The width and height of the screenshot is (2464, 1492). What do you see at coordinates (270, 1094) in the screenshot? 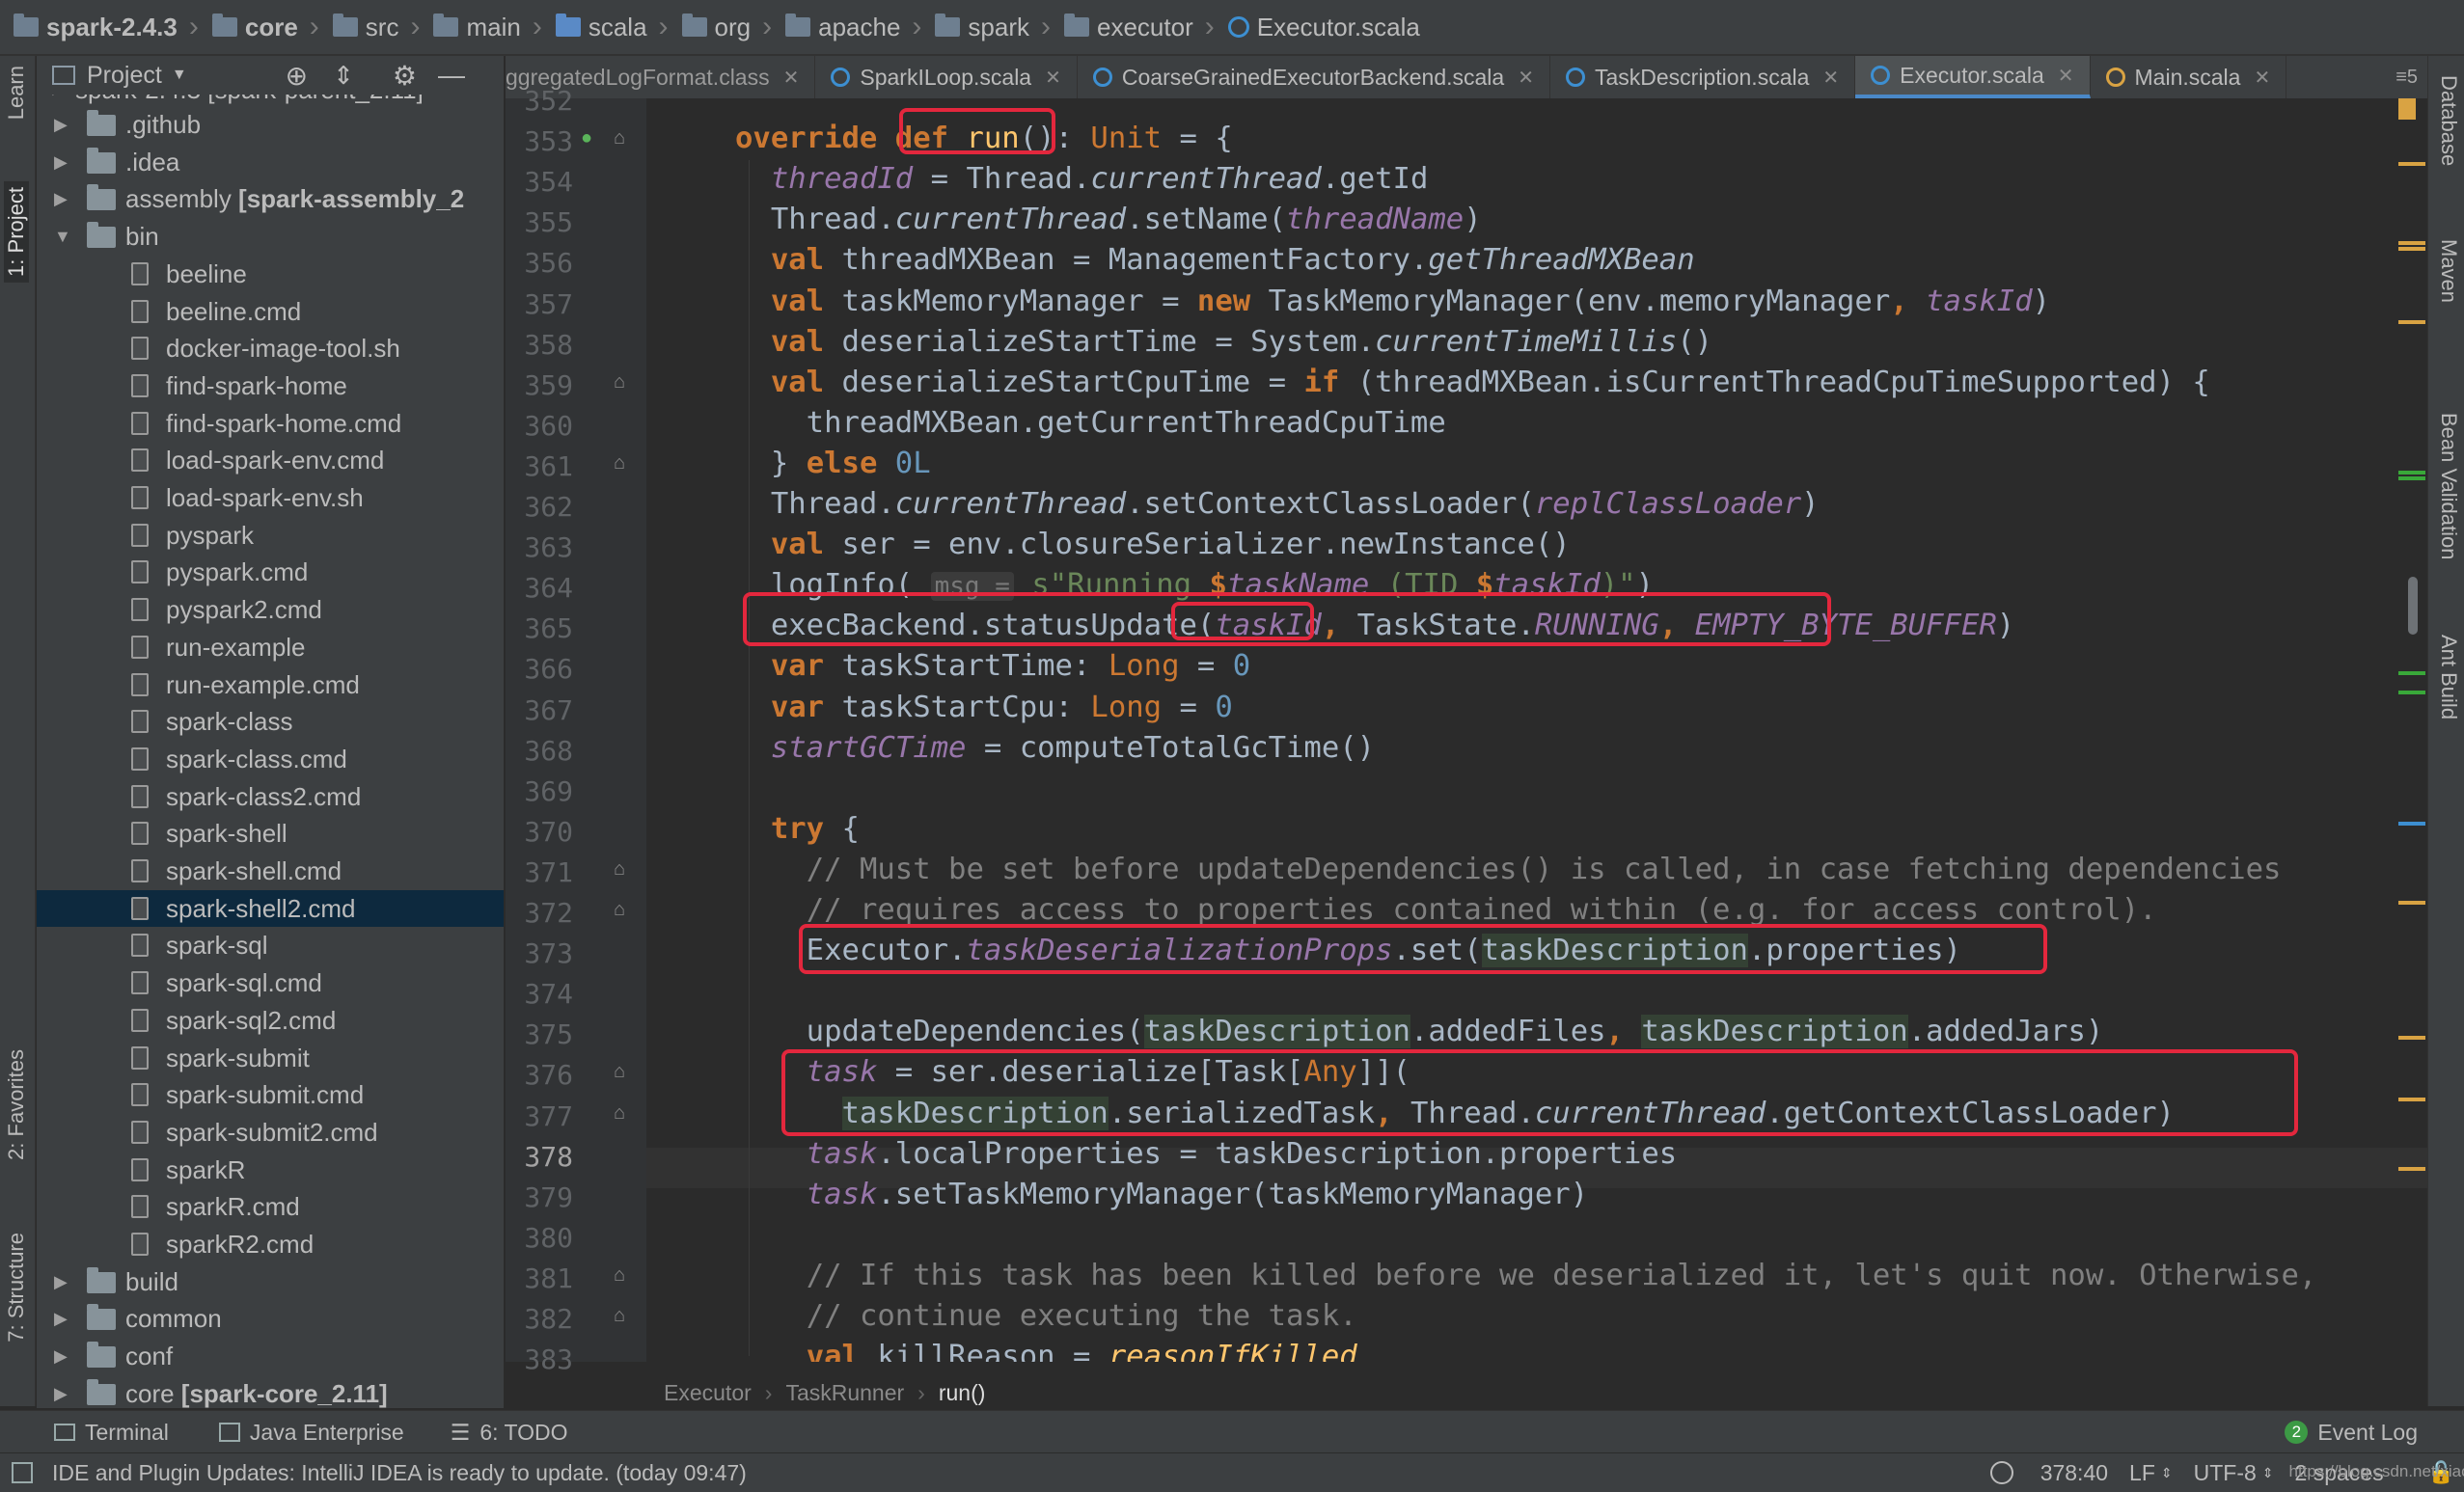
I see `tree-file: spark-submit.cmd` at bounding box center [270, 1094].